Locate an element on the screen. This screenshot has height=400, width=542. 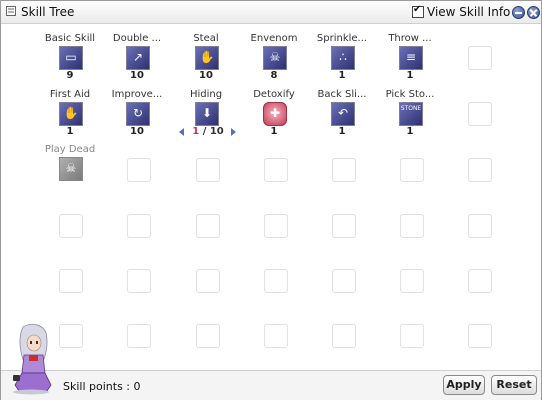
stone-icon: STONE is located at coordinates (411, 114).